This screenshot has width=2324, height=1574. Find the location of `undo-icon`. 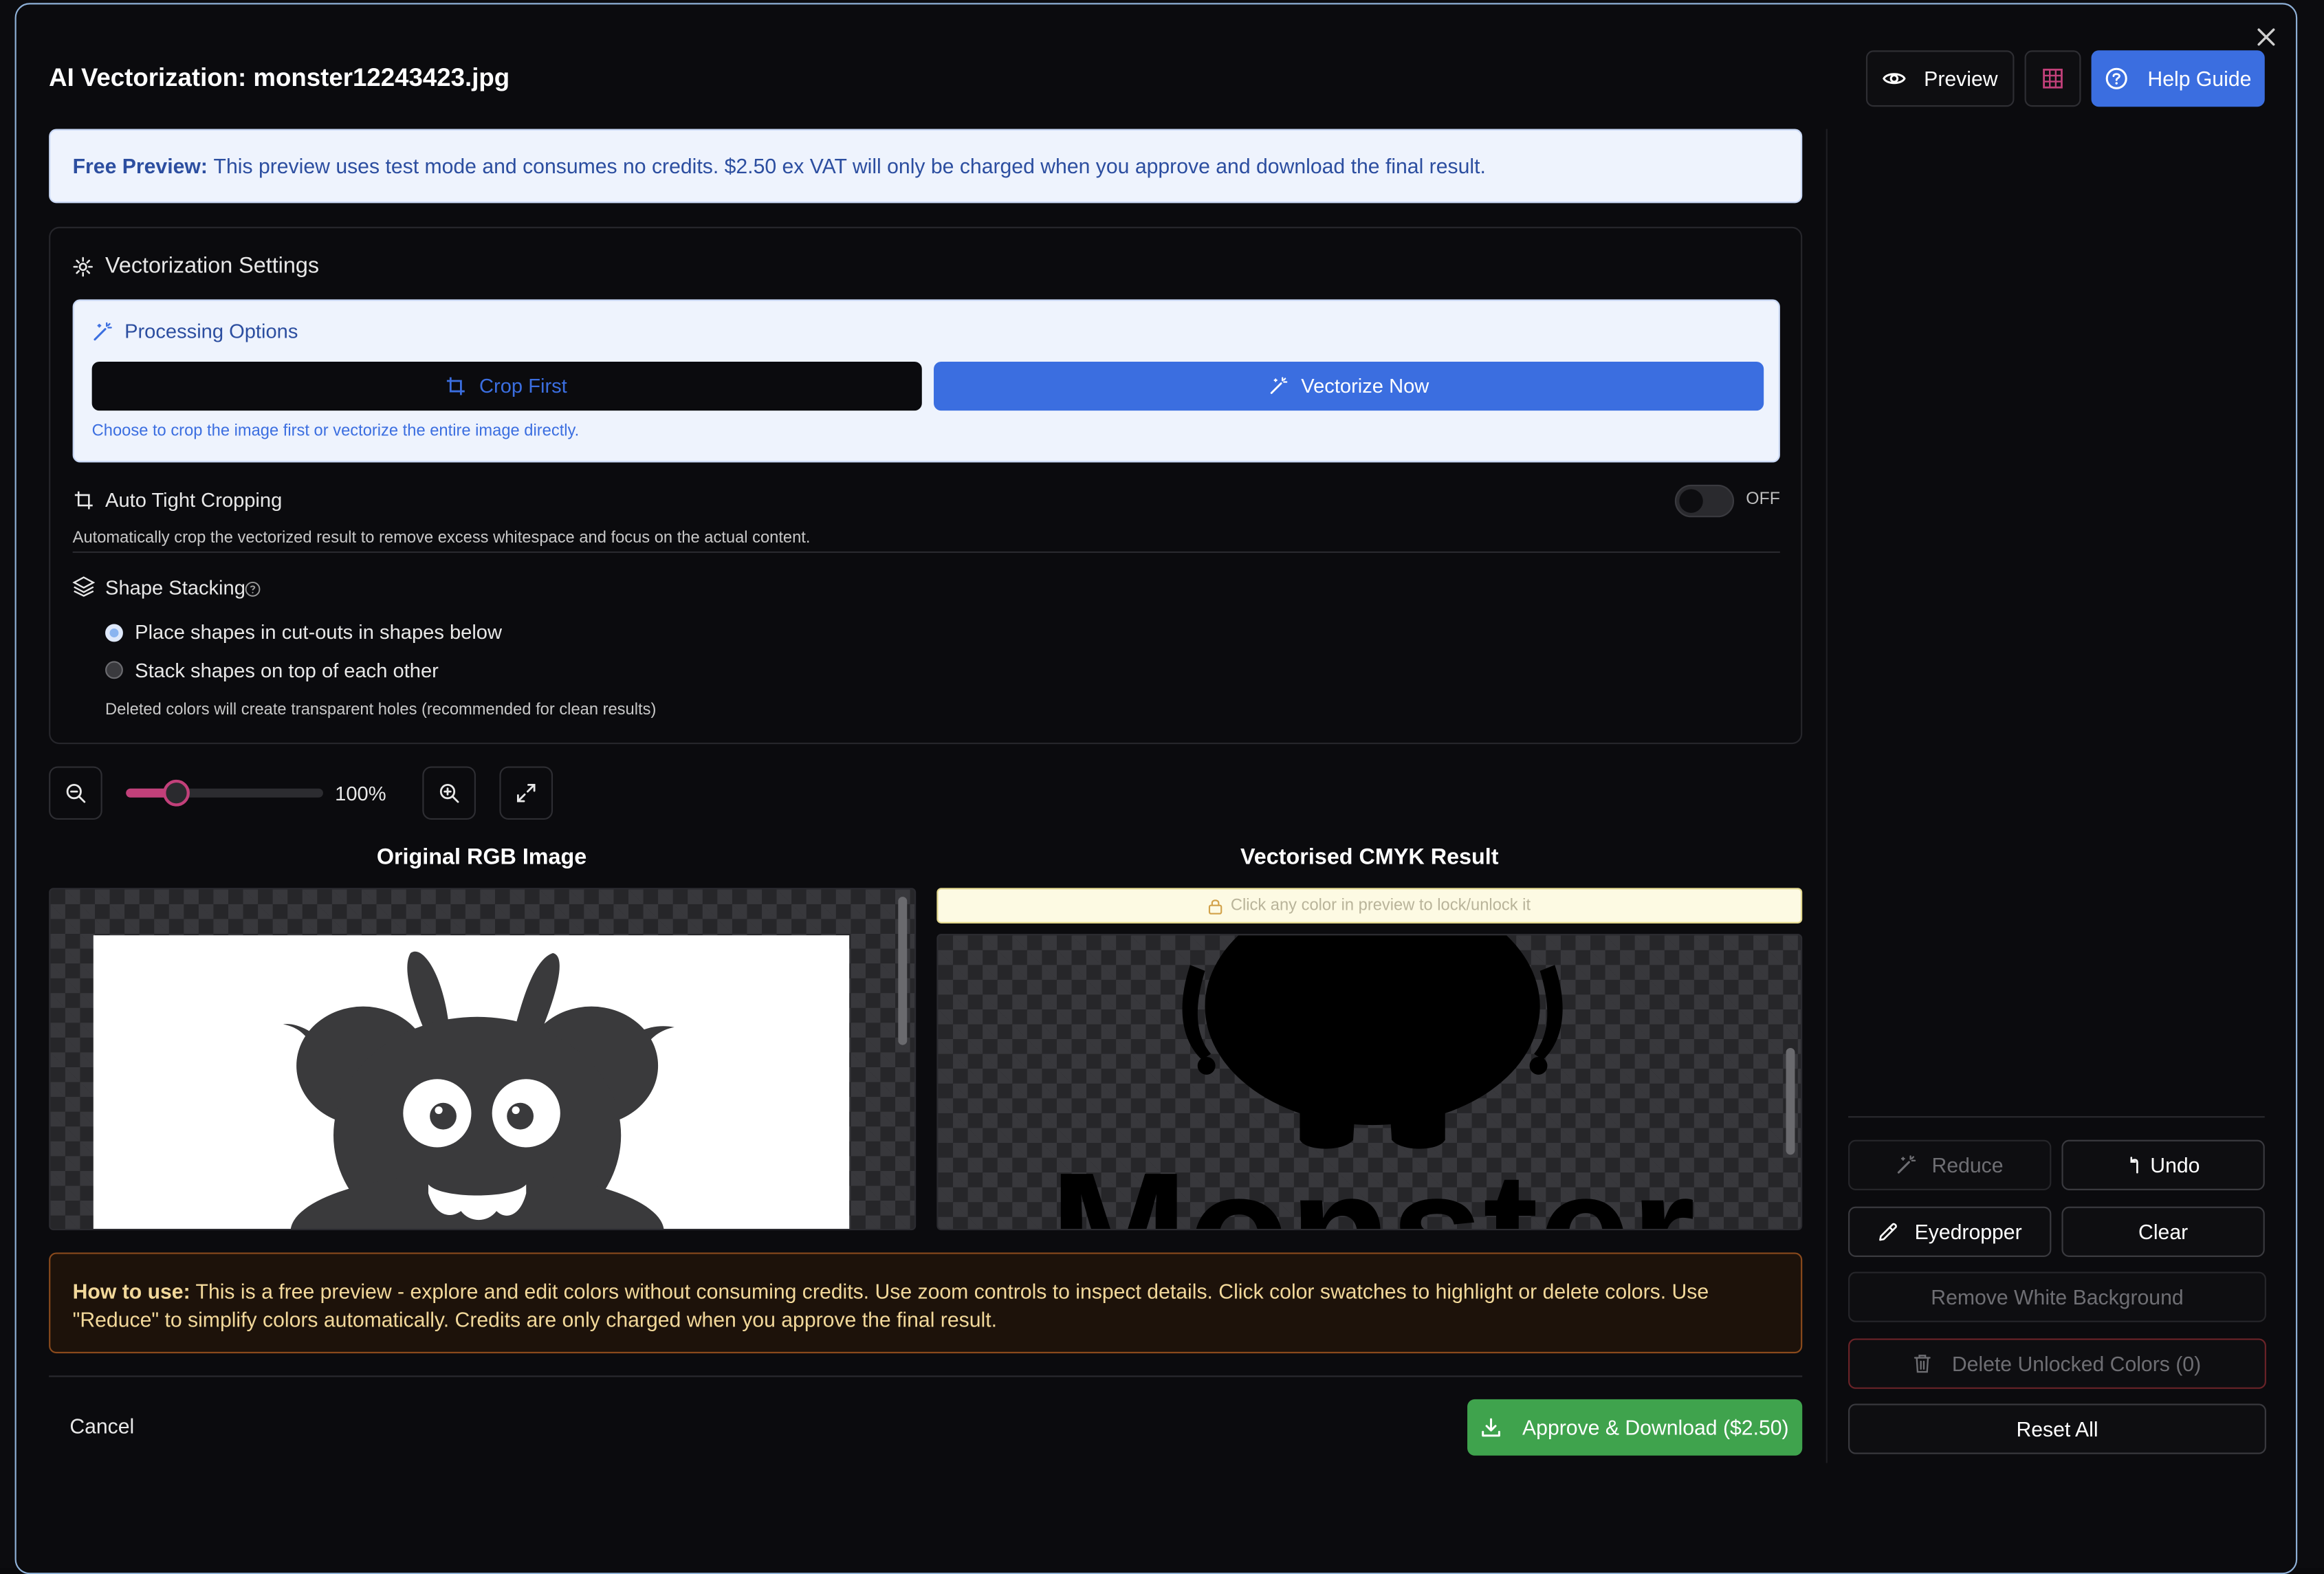

undo-icon is located at coordinates (2133, 1165).